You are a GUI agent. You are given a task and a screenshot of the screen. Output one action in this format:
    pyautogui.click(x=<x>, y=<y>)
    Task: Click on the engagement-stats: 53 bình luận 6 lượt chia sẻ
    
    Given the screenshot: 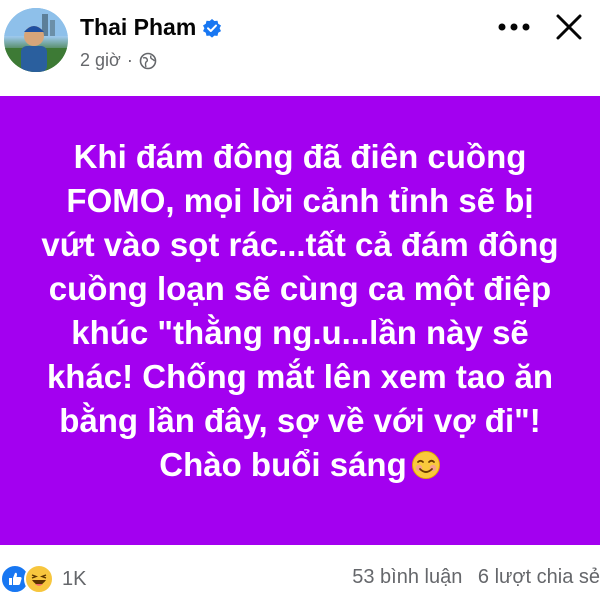 What is the action you would take?
    pyautogui.click(x=471, y=577)
    